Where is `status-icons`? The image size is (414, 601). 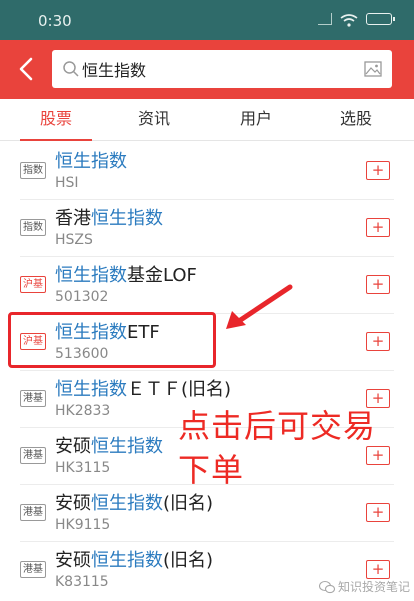 status-icons is located at coordinates (356, 20).